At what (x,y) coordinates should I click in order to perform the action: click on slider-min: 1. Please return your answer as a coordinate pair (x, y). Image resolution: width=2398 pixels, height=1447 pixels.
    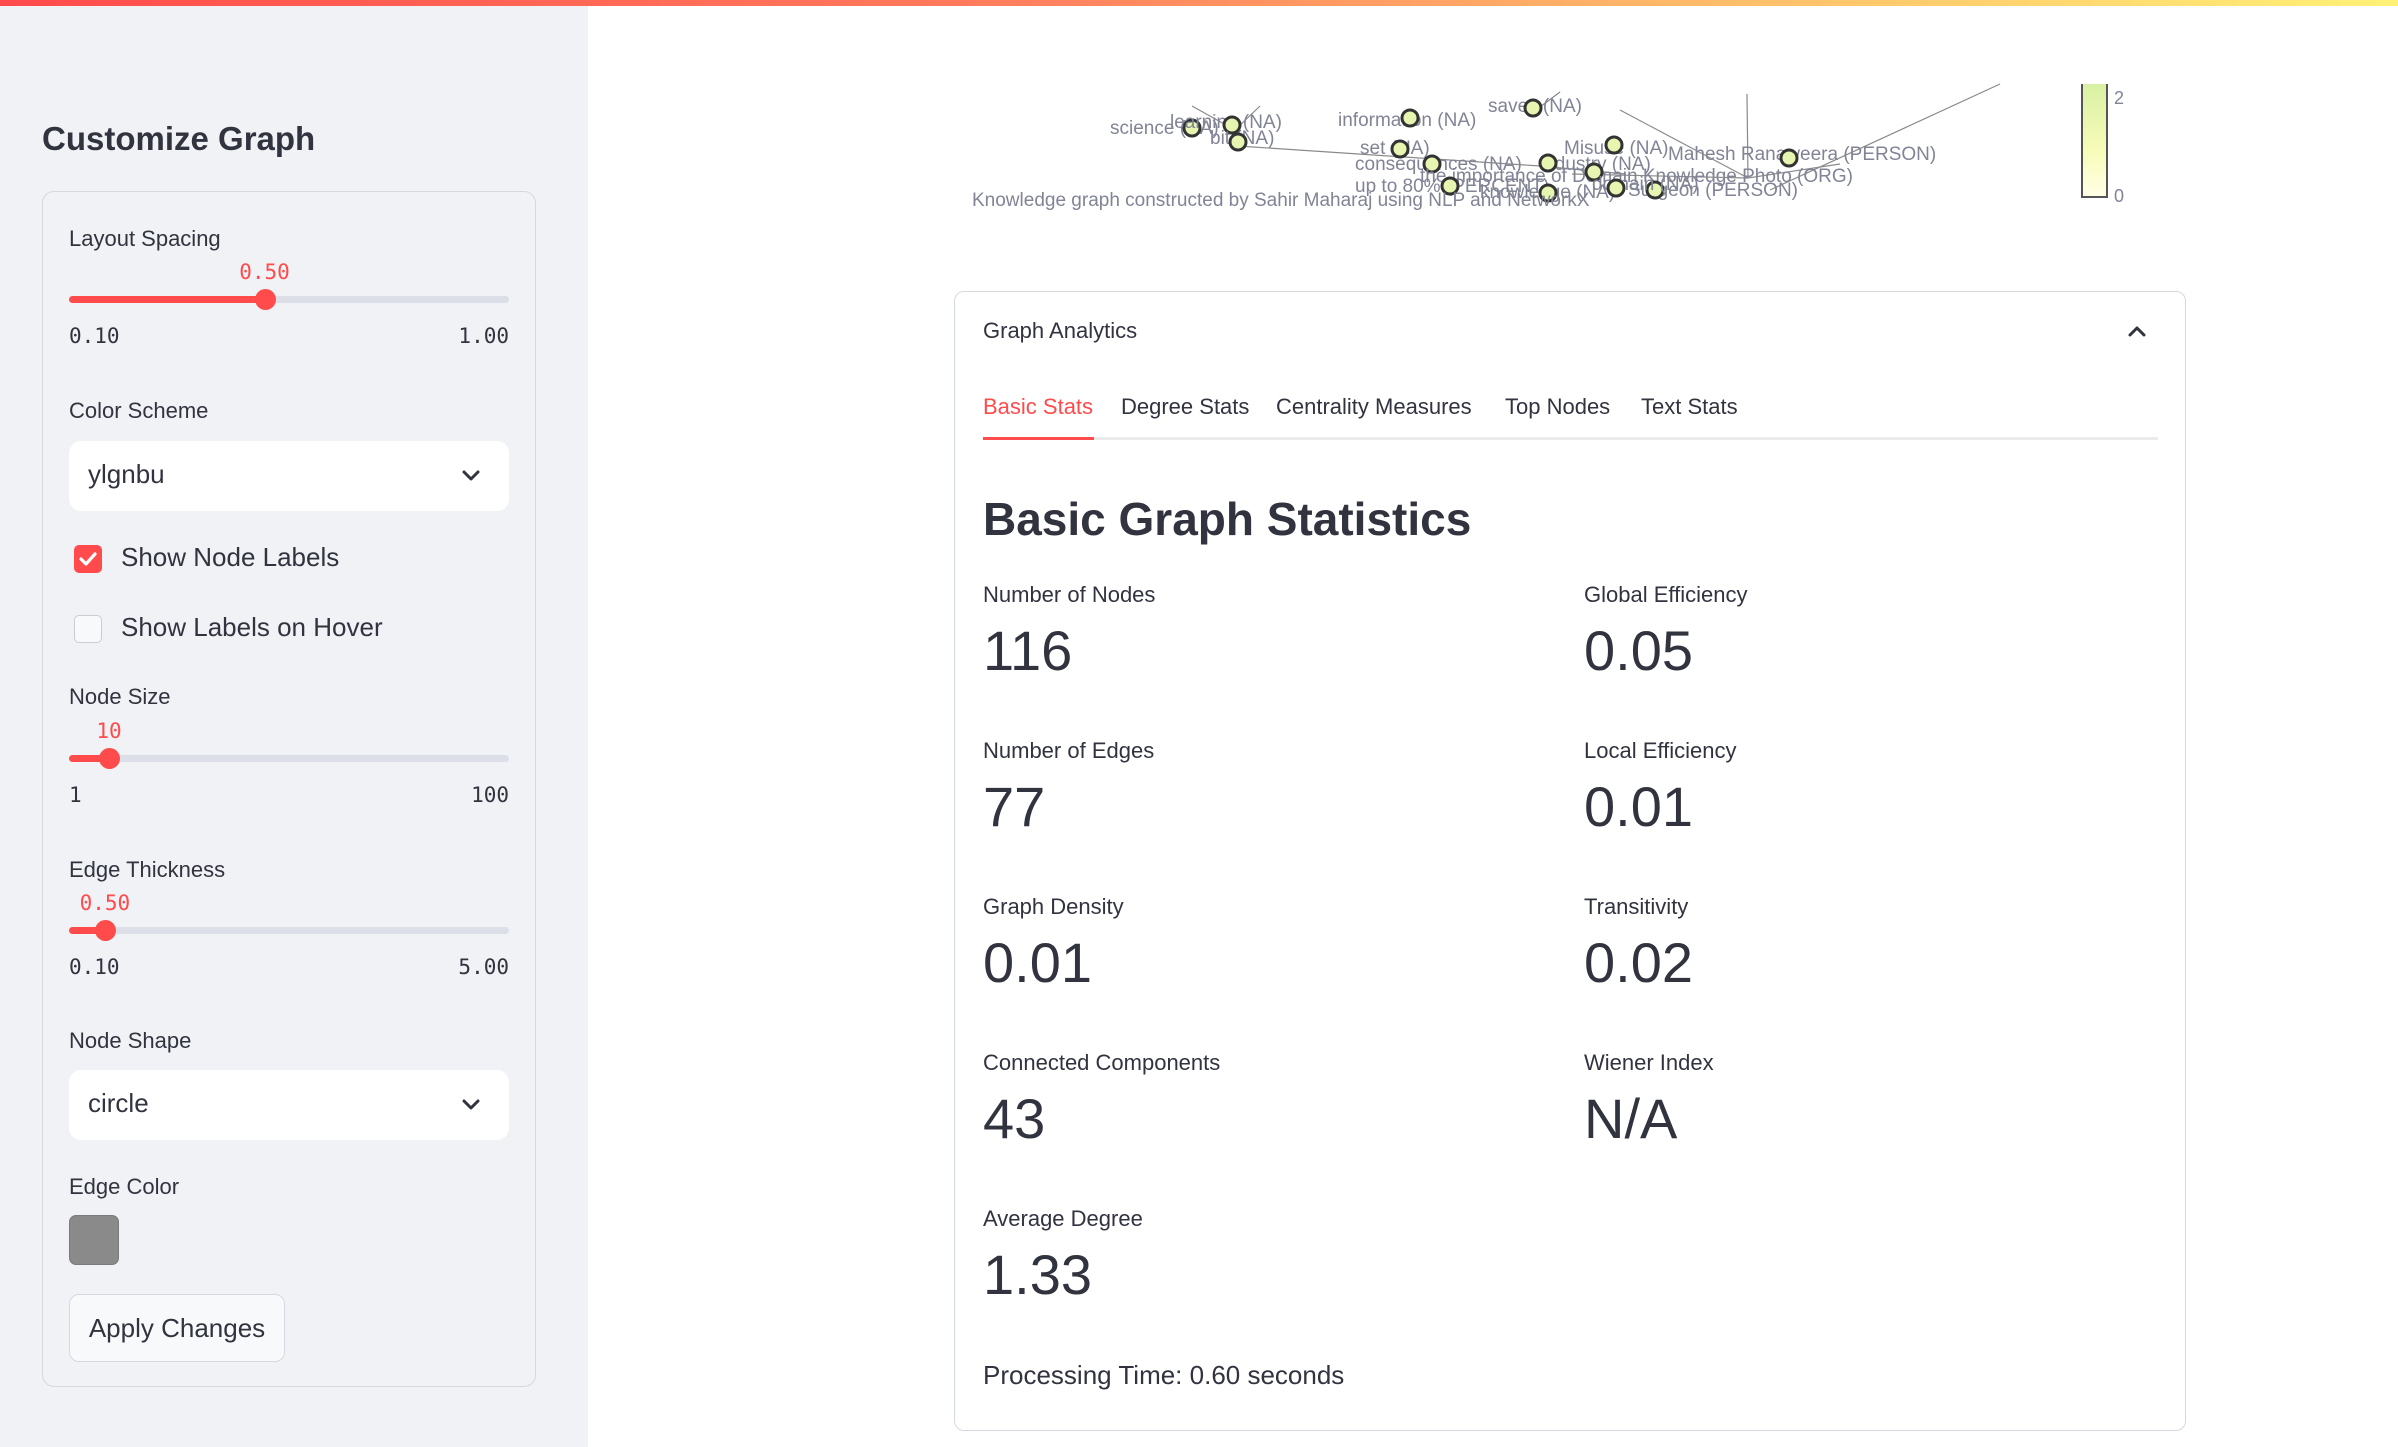
    Looking at the image, I should click on (75, 795).